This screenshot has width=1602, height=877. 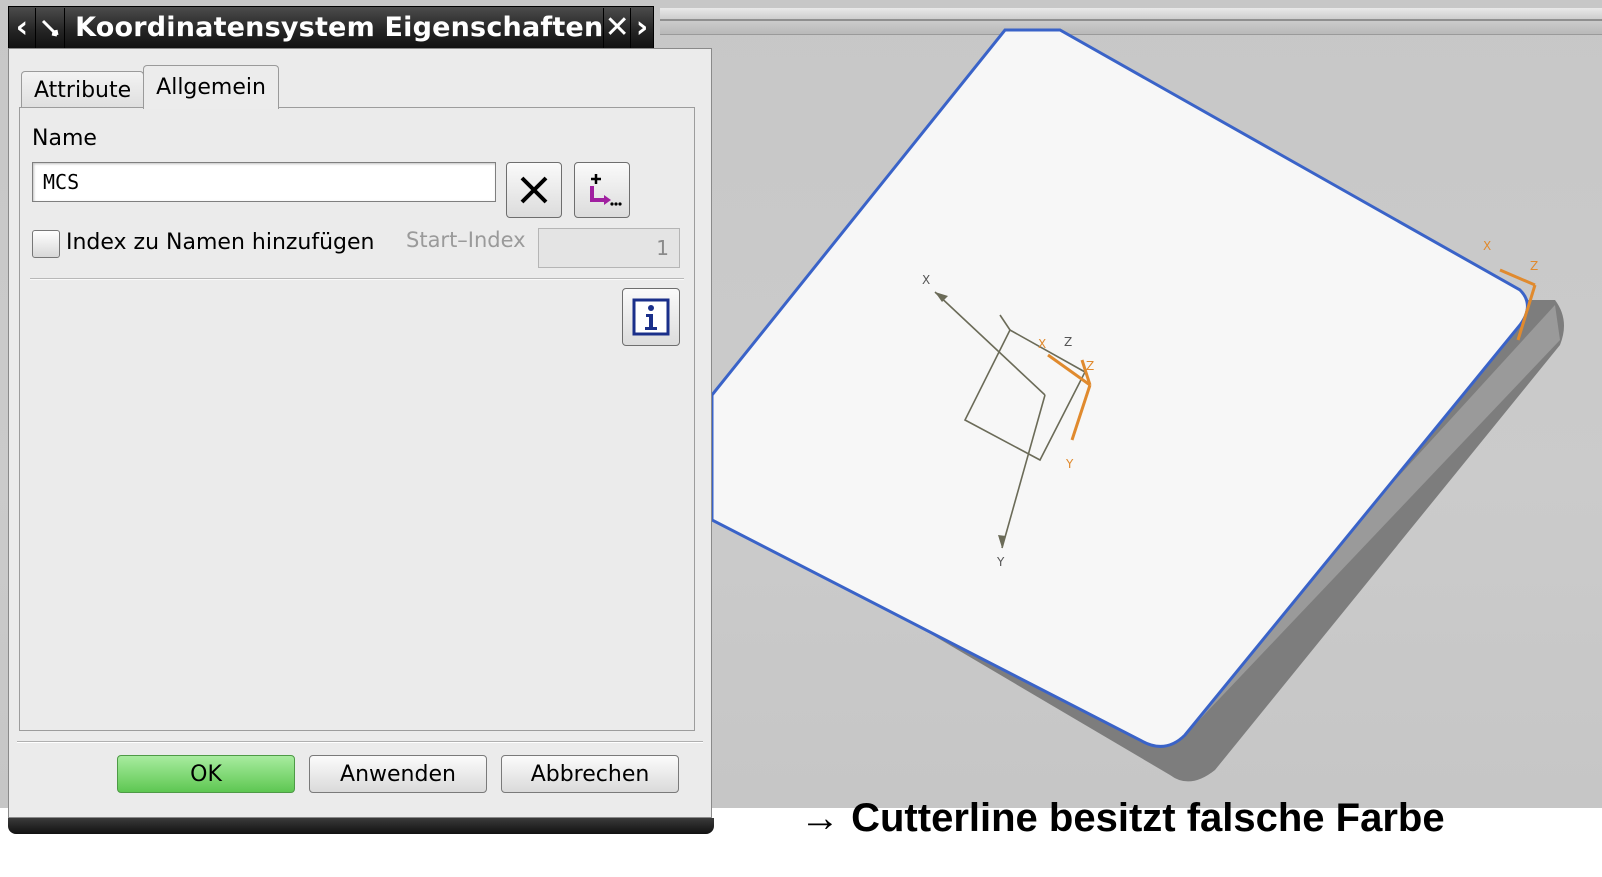 What do you see at coordinates (1090, 366) in the screenshot?
I see `wcs-z-label: Z` at bounding box center [1090, 366].